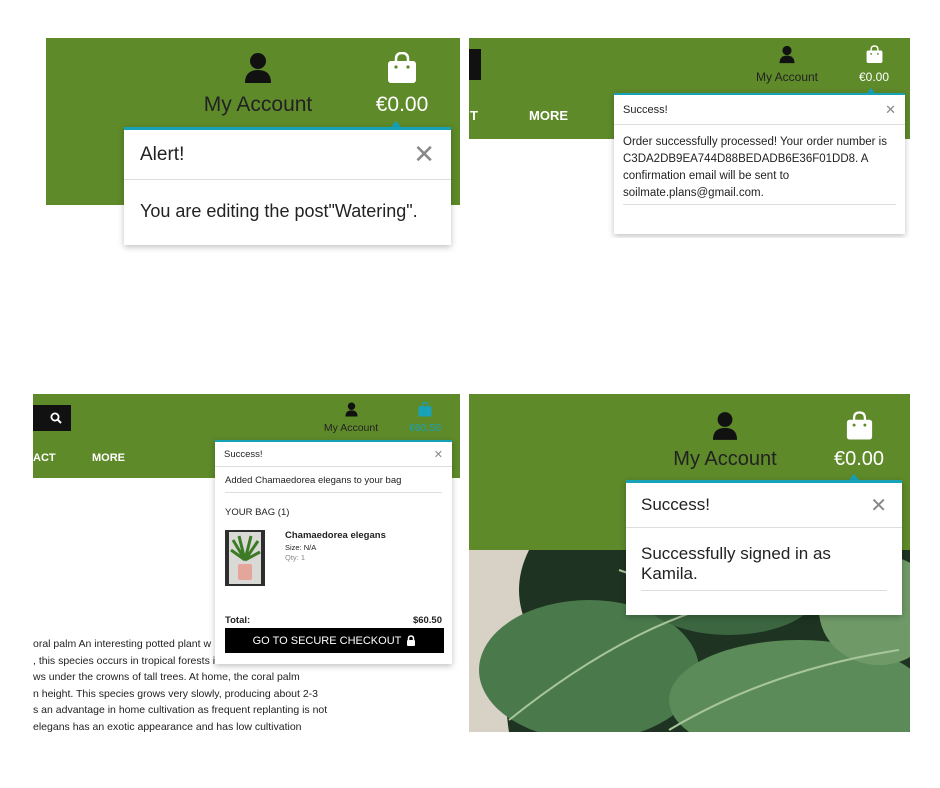  I want to click on bag-total-row: Total: $60.50, so click(333, 620).